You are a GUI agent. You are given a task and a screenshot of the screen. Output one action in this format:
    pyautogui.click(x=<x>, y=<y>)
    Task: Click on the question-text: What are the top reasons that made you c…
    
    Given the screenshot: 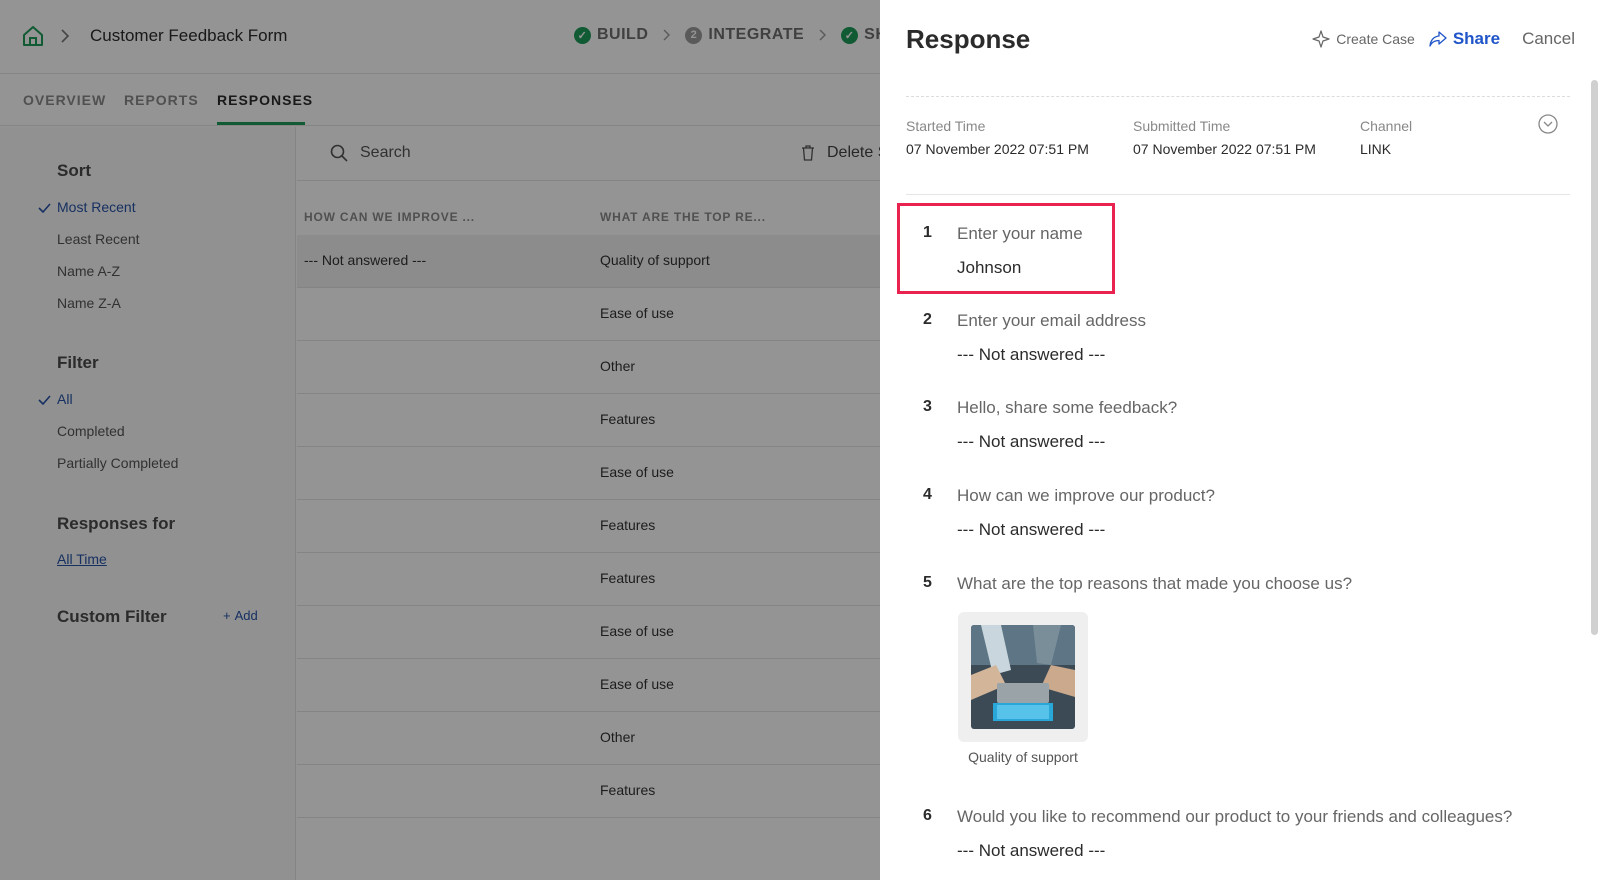 What is the action you would take?
    pyautogui.click(x=1155, y=583)
    